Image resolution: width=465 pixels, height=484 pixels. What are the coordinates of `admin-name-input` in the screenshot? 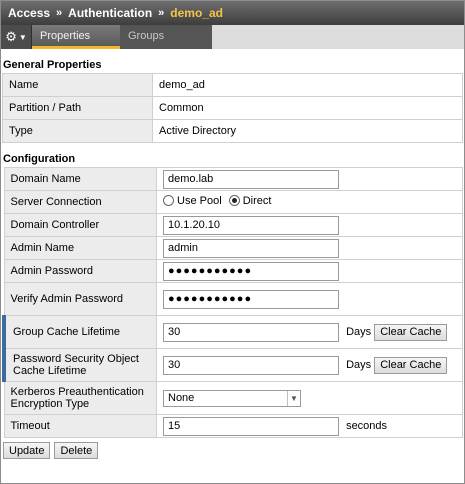 It's located at (251, 248).